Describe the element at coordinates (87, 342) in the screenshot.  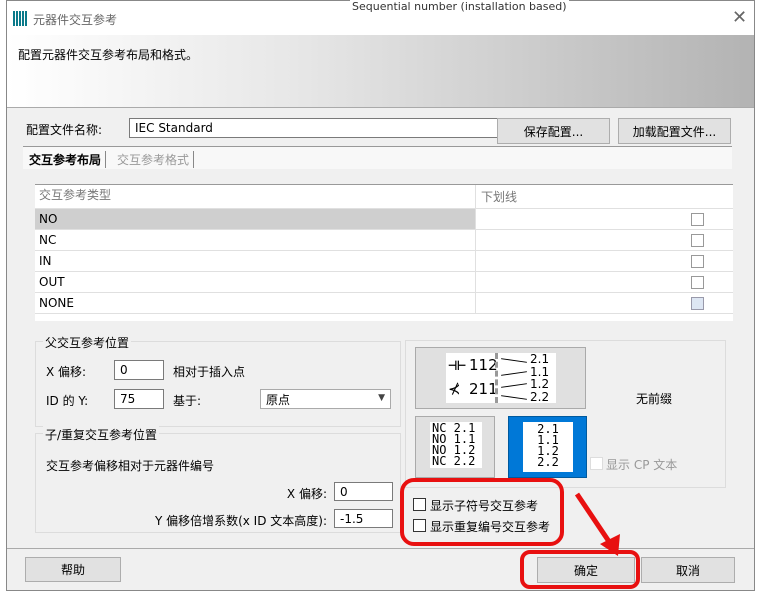
I see `parent-group-title: 父交互参考位置` at that location.